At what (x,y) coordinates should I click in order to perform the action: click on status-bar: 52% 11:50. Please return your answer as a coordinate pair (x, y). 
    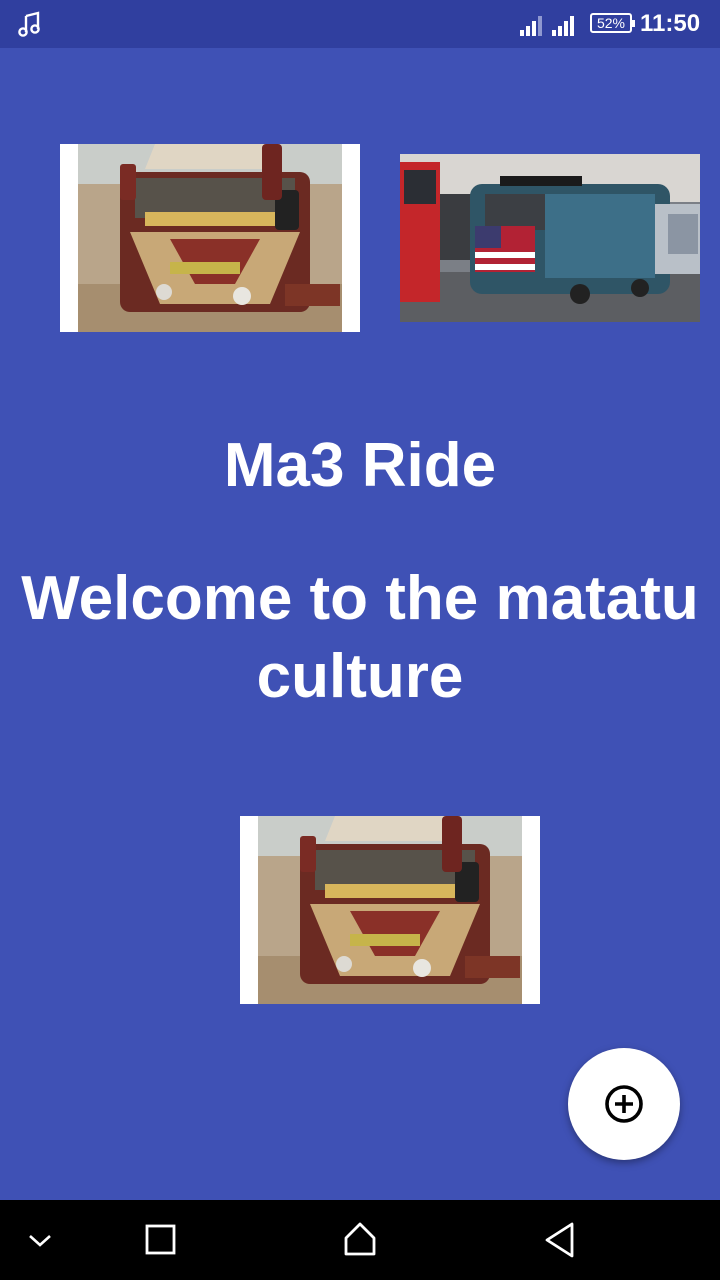
    Looking at the image, I should click on (360, 24).